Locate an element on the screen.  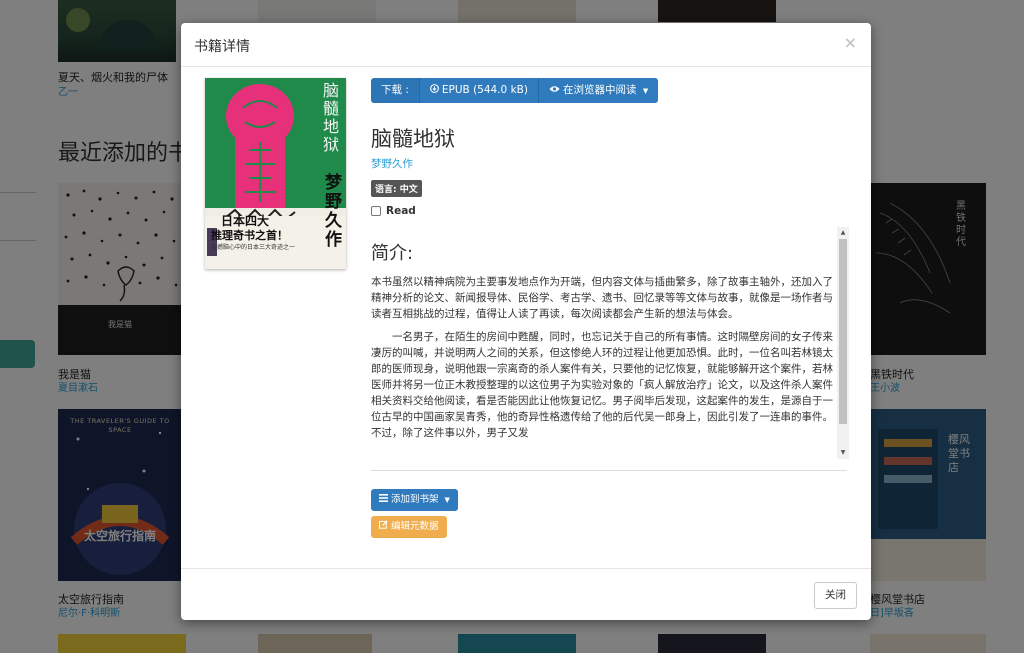
edit-metadata-button: 编辑元数据 is located at coordinates (409, 527).